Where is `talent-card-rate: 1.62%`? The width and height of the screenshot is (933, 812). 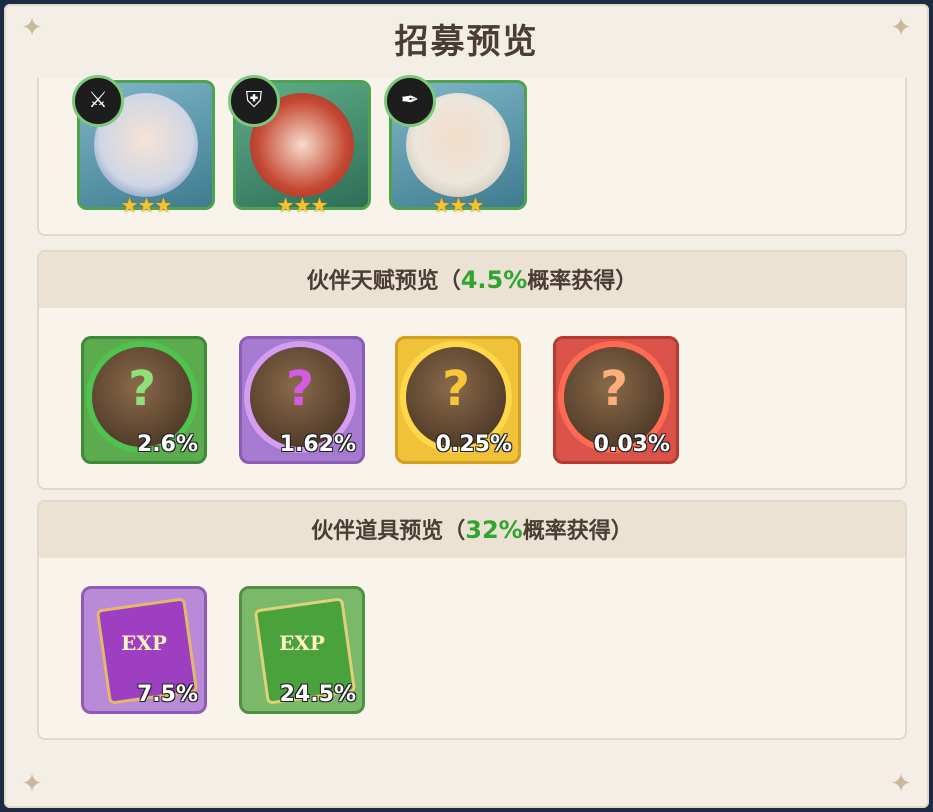
talent-card-rate: 1.62% is located at coordinates (317, 444).